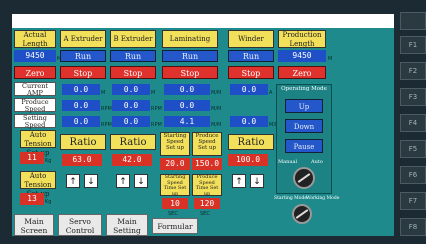 Image resolution: width=426 pixels, height=244 pixels. What do you see at coordinates (207, 185) in the screenshot?
I see `produce-speed-time-header: Produce Speed Time Set up` at bounding box center [207, 185].